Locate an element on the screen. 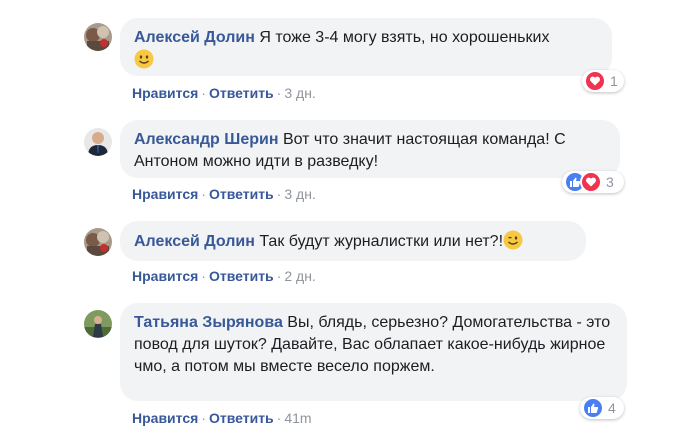  comment-author: Татьяна Зырянова is located at coordinates (208, 322).